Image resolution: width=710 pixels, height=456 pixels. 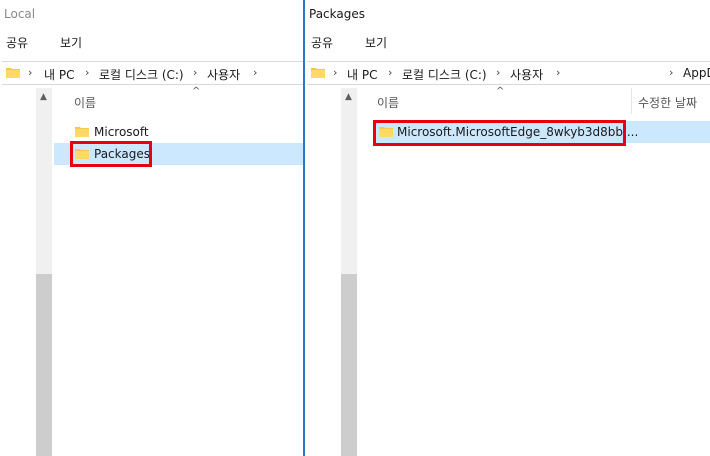 I want to click on column-separator, so click(x=631, y=101).